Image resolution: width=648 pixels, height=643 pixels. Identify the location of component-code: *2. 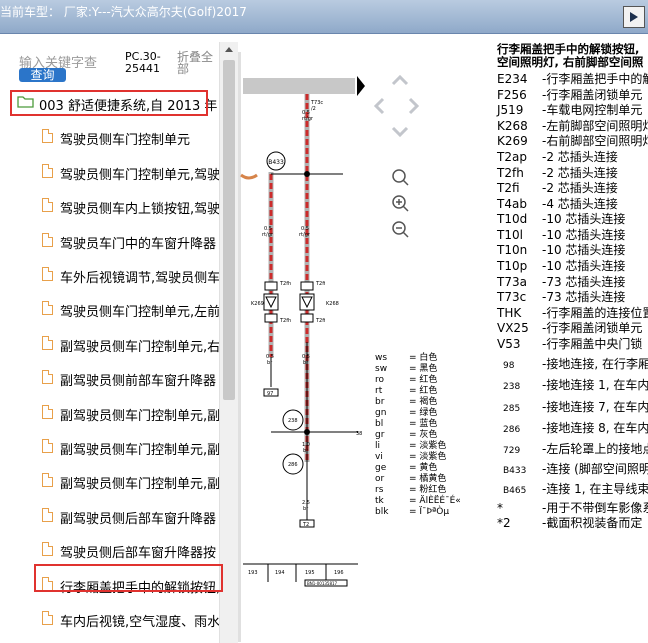
(504, 523).